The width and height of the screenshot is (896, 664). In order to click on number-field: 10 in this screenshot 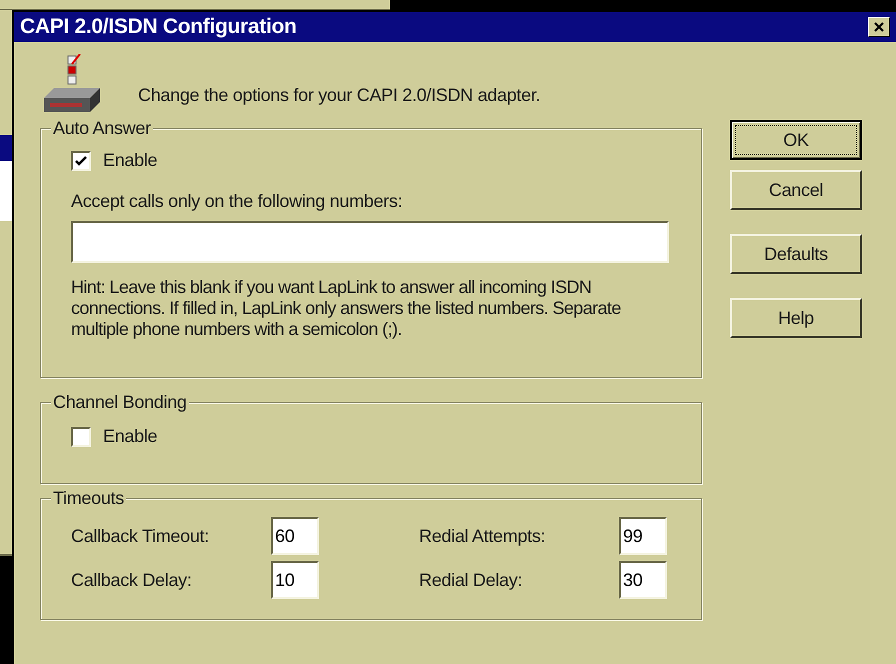, I will do `click(295, 580)`.